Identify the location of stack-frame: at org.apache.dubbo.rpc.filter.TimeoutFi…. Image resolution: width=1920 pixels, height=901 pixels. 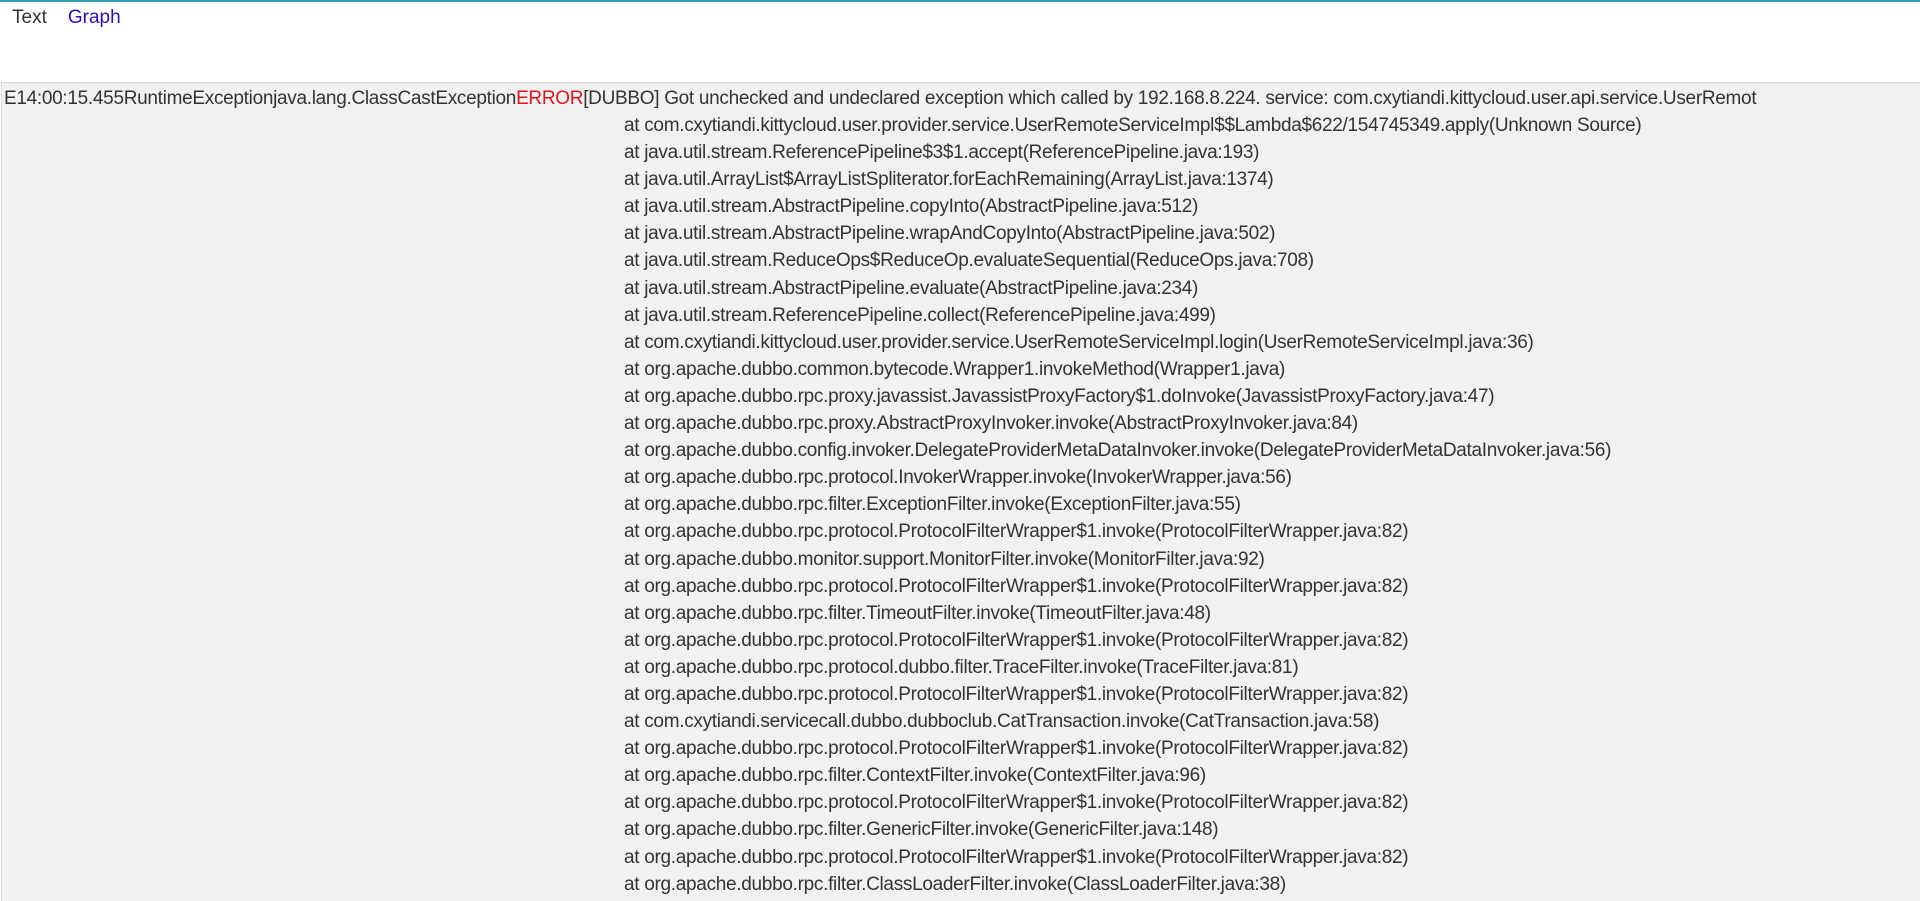
(917, 613).